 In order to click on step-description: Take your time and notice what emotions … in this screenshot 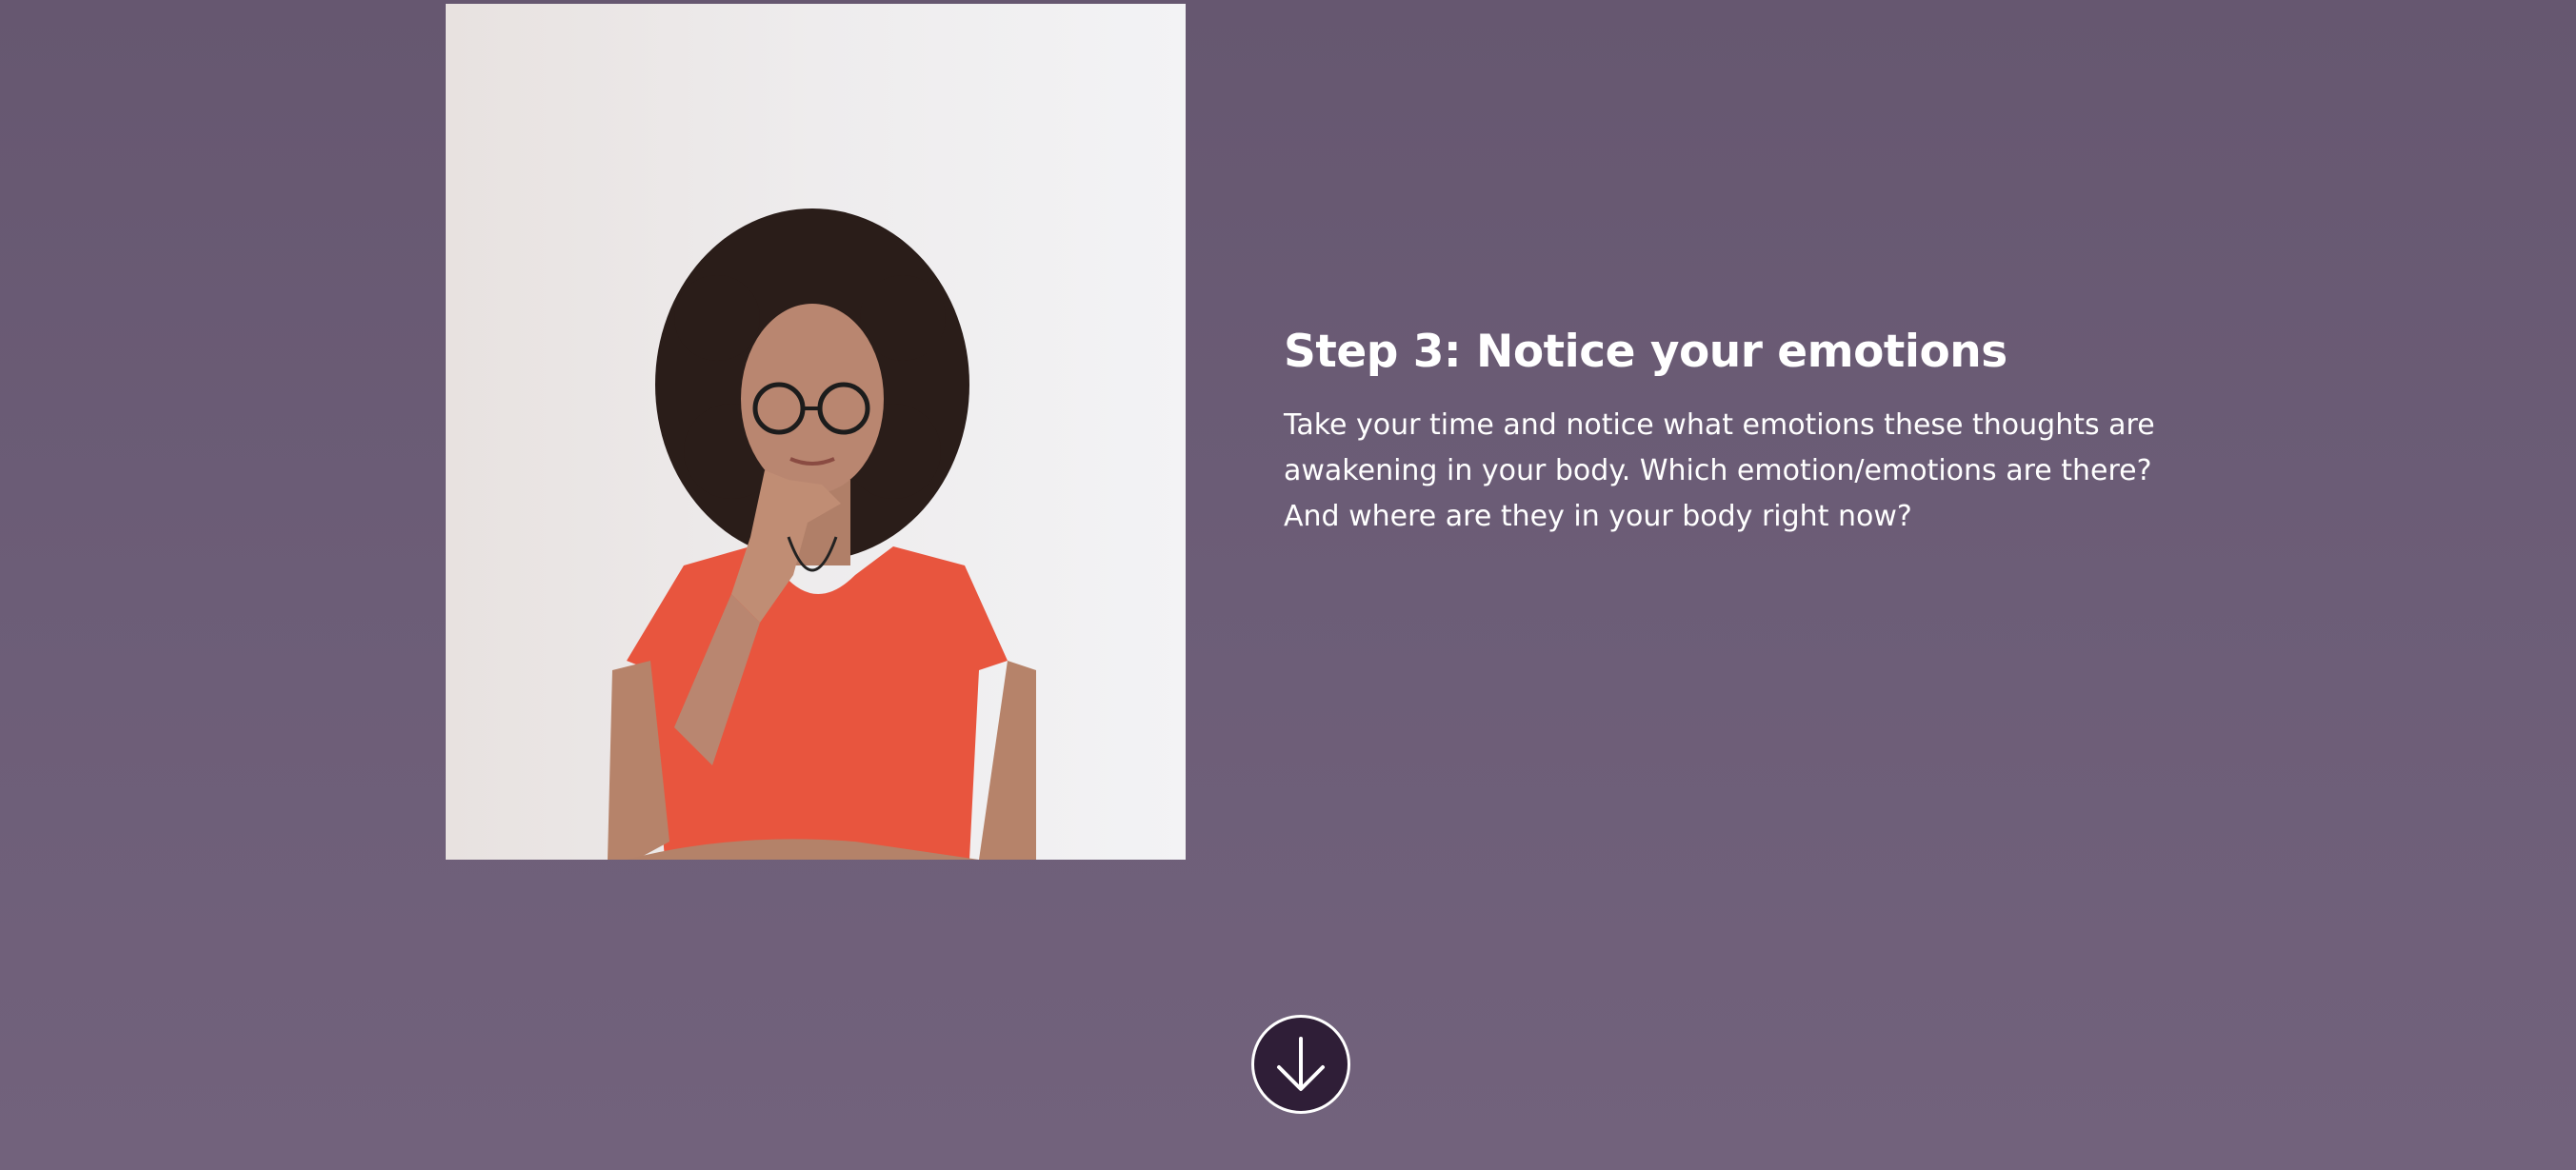, I will do `click(1719, 470)`.